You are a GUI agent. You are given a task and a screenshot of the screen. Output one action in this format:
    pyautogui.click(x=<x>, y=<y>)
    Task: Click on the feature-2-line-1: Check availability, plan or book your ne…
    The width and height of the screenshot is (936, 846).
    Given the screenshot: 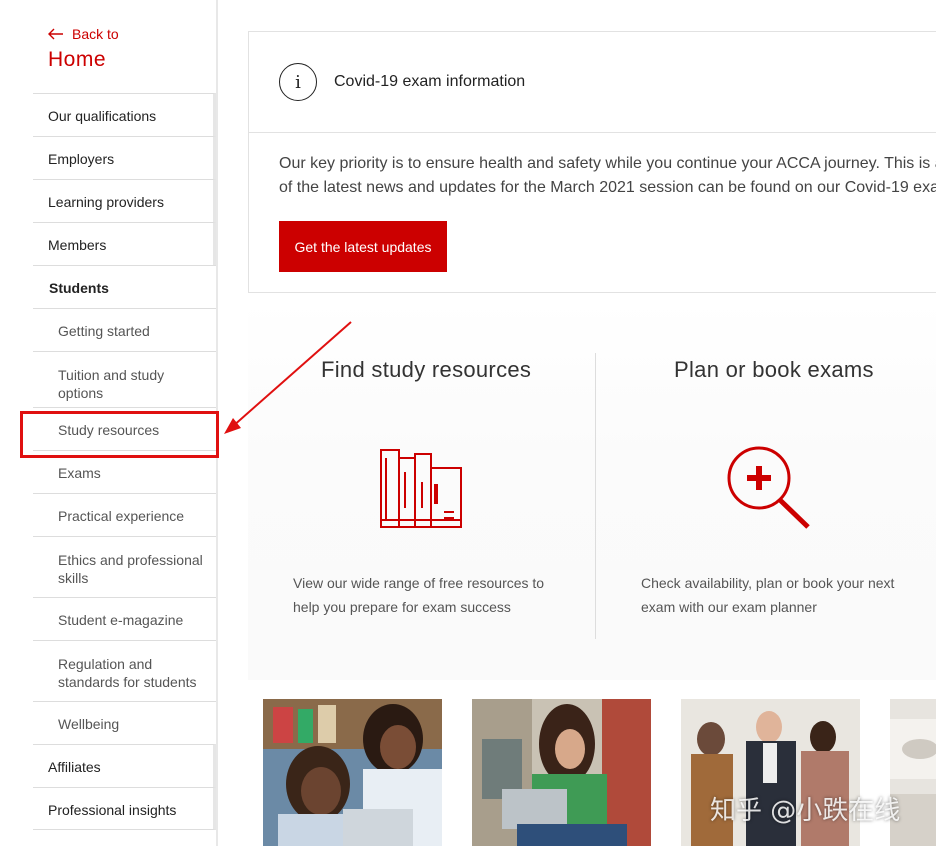 What is the action you would take?
    pyautogui.click(x=768, y=583)
    